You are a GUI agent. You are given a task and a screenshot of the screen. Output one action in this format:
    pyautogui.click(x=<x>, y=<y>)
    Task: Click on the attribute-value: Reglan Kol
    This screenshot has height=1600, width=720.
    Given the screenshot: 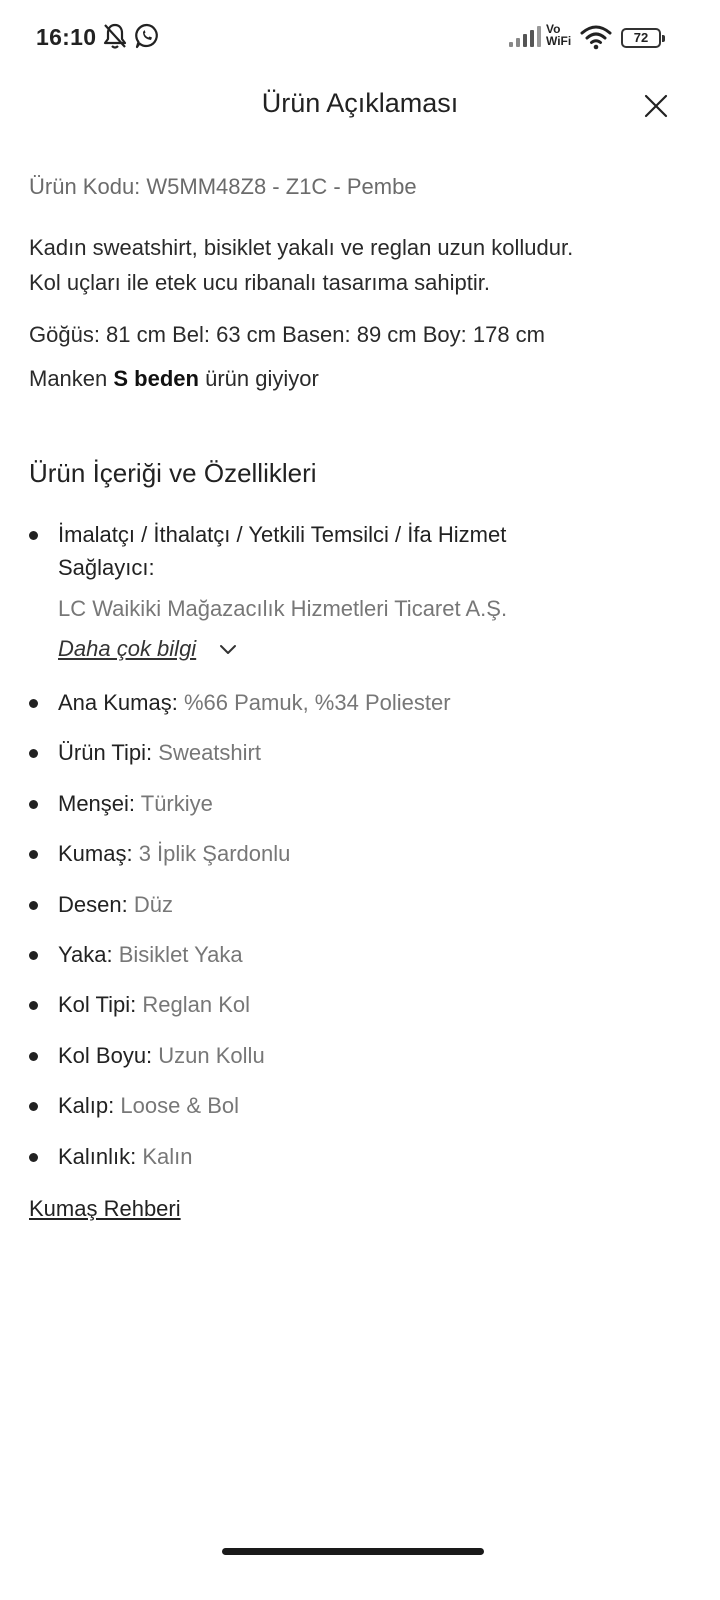 What is the action you would take?
    pyautogui.click(x=193, y=1004)
    